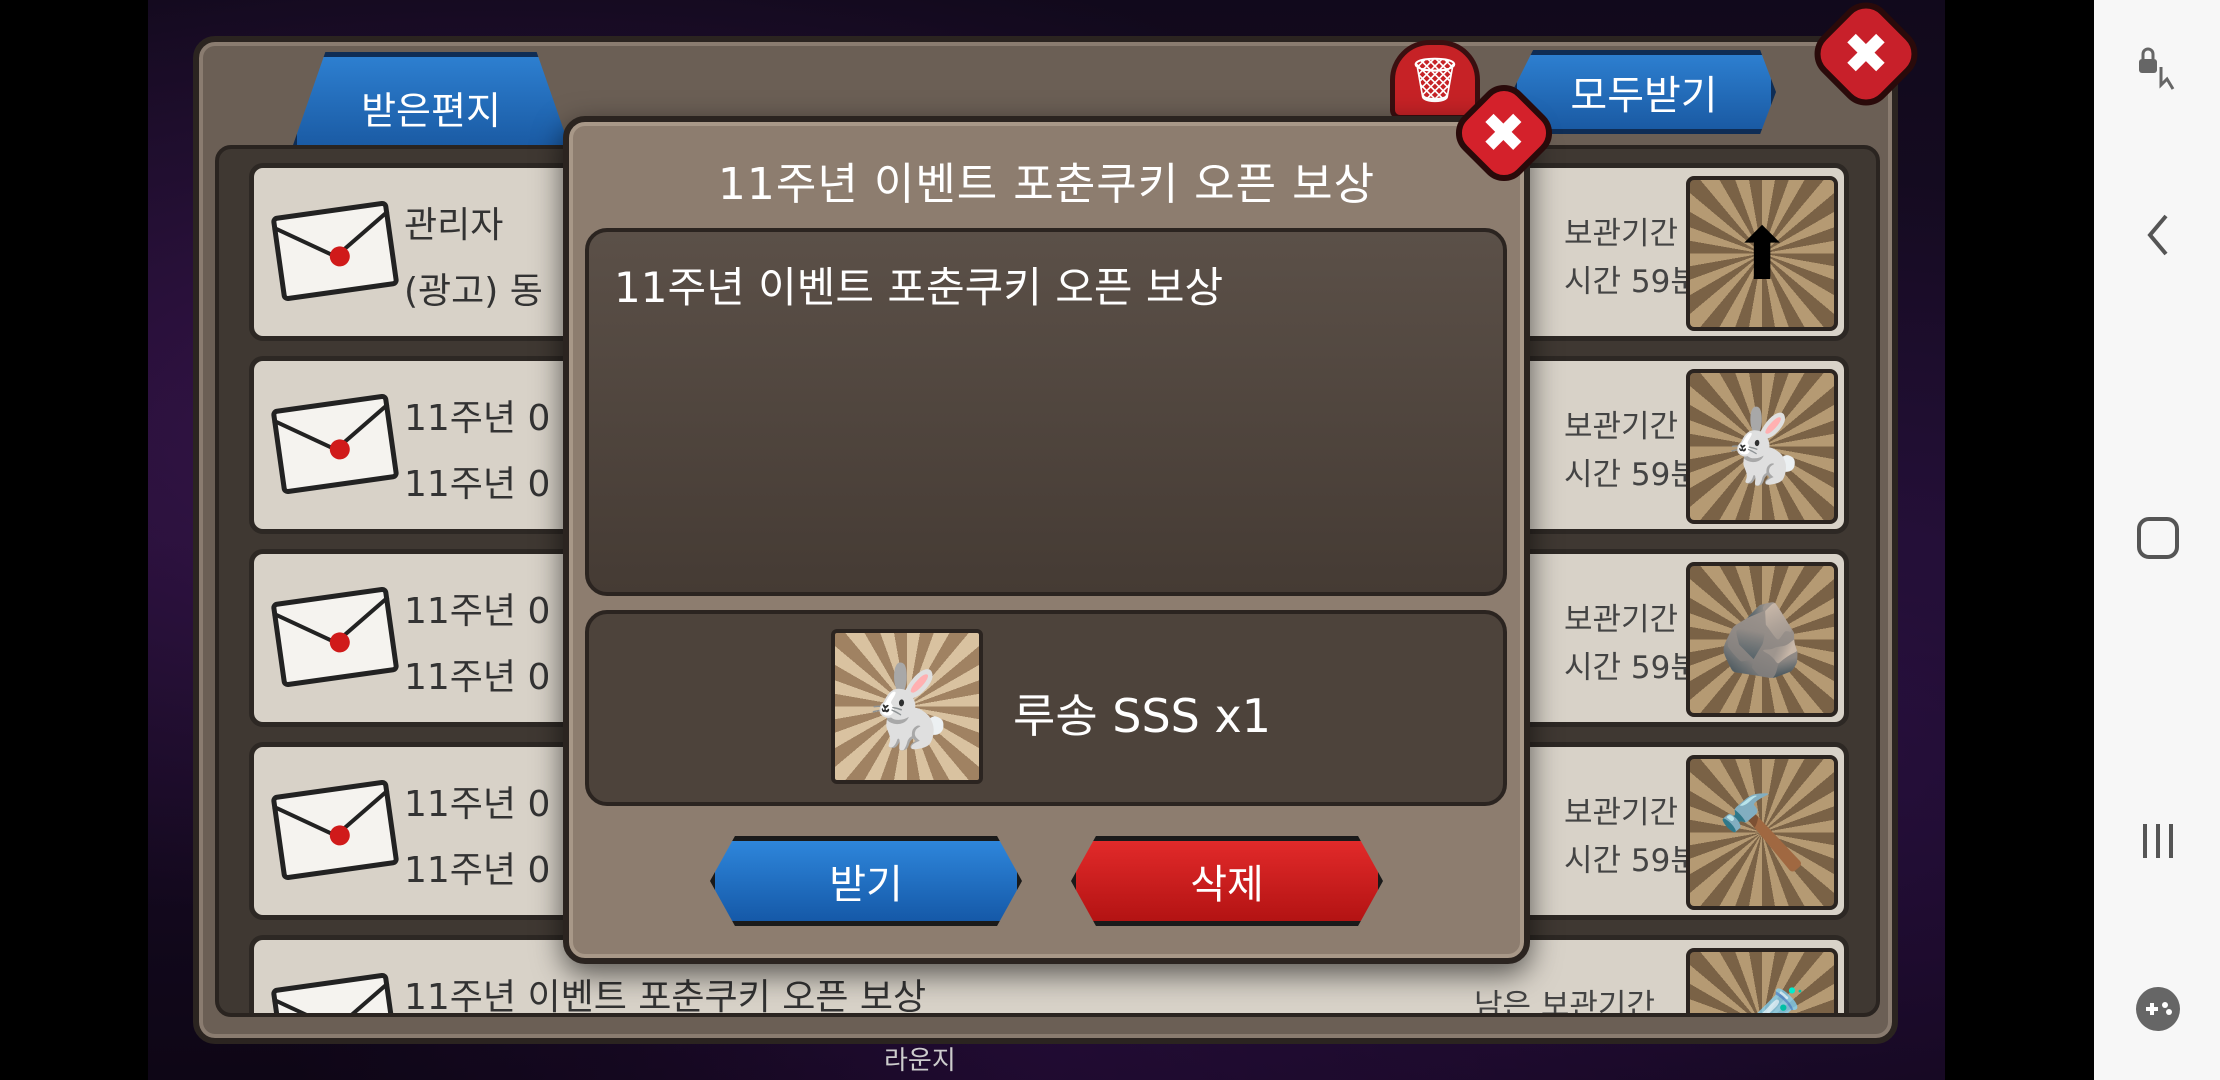 The width and height of the screenshot is (2220, 1080). Describe the element at coordinates (866, 881) in the screenshot. I see `receive-button: 받기` at that location.